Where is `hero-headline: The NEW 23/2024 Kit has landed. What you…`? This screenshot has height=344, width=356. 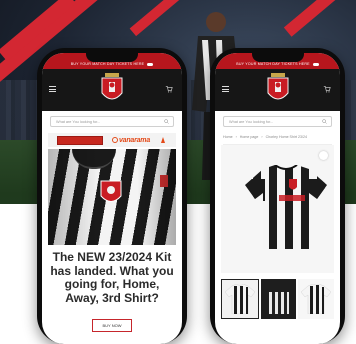 hero-headline: The NEW 23/2024 Kit has landed. What you… is located at coordinates (112, 277).